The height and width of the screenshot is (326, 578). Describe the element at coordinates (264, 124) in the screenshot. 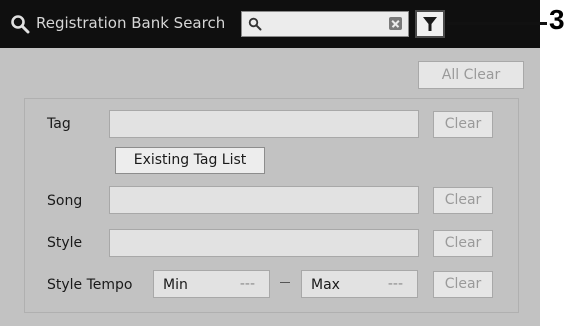

I see `tag-field` at that location.